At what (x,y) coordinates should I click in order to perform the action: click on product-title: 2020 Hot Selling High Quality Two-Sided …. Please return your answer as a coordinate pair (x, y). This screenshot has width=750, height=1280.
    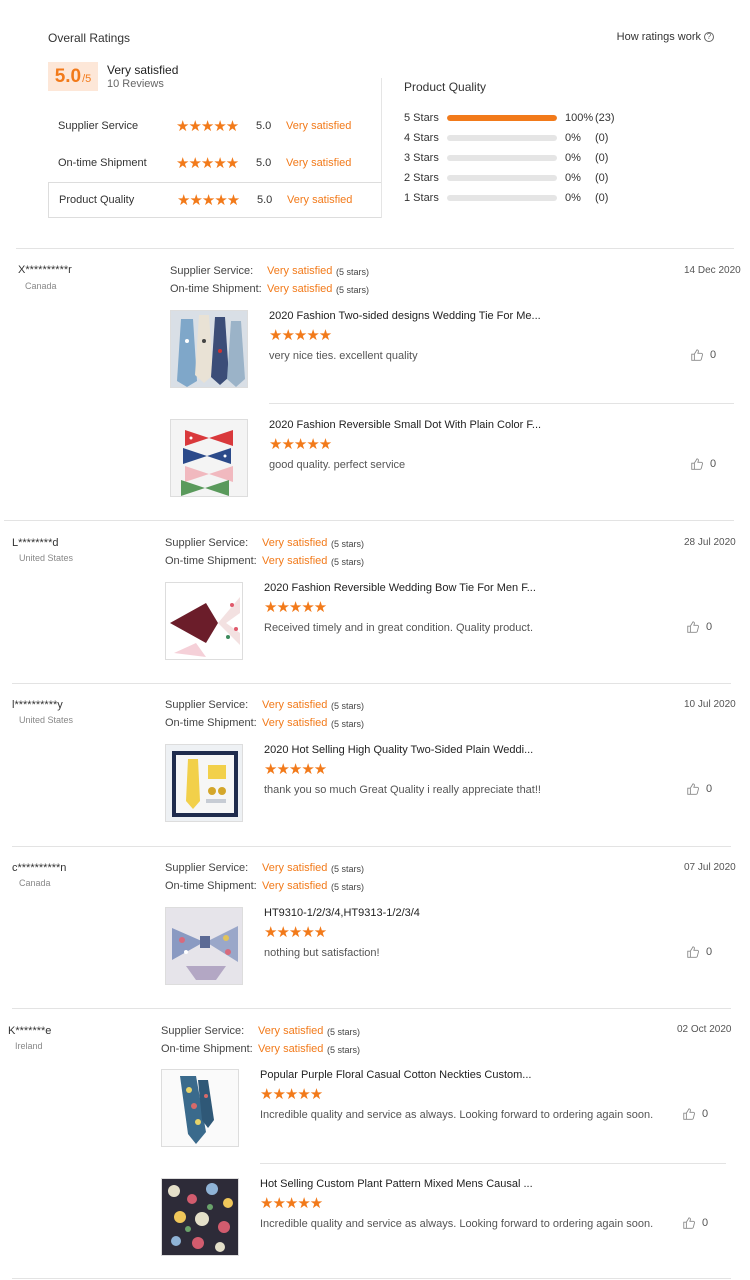
    Looking at the image, I should click on (398, 750).